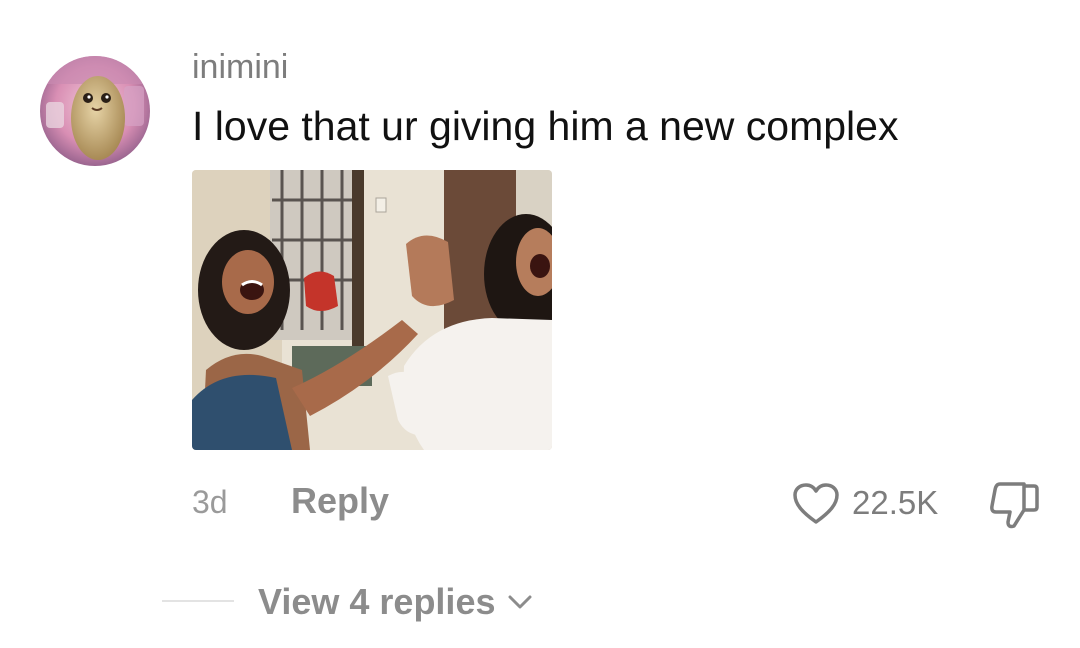 The image size is (1080, 648). What do you see at coordinates (520, 602) in the screenshot?
I see `chevron-down-icon` at bounding box center [520, 602].